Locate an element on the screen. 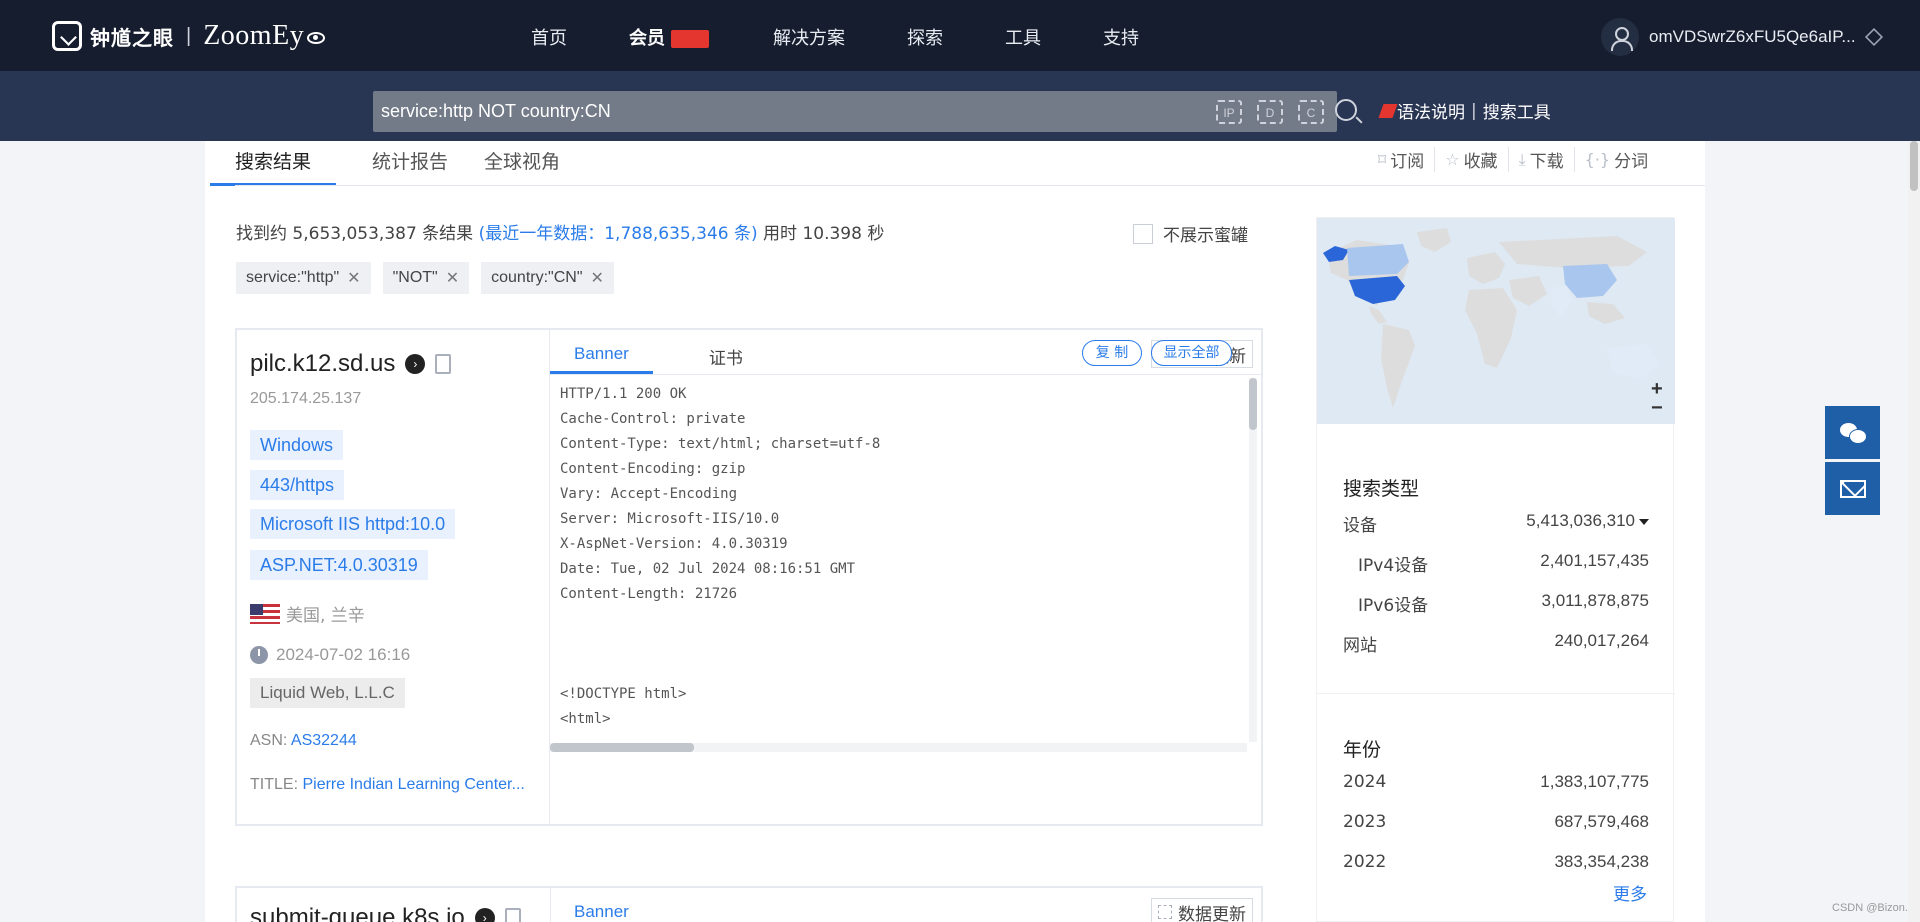 The image size is (1920, 922). result-hostname: submit-queue.k8s.io is located at coordinates (357, 913).